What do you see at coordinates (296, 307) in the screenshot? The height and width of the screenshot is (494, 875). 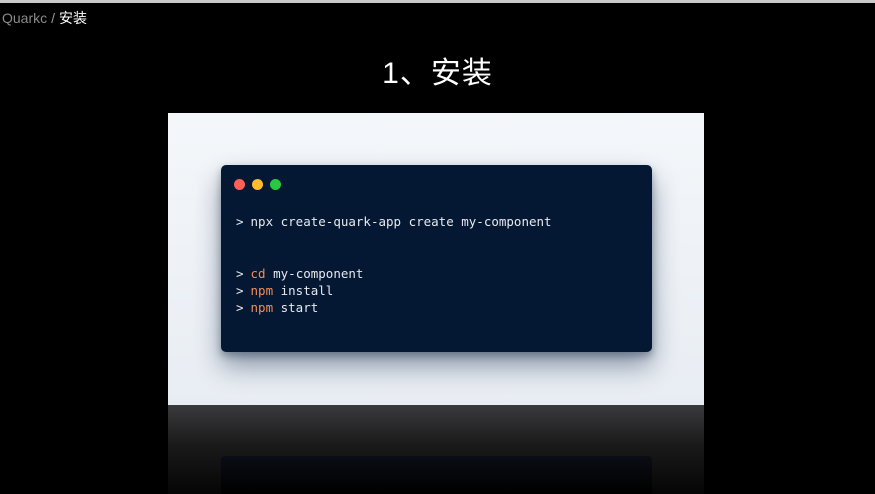 I see `command-args: start` at bounding box center [296, 307].